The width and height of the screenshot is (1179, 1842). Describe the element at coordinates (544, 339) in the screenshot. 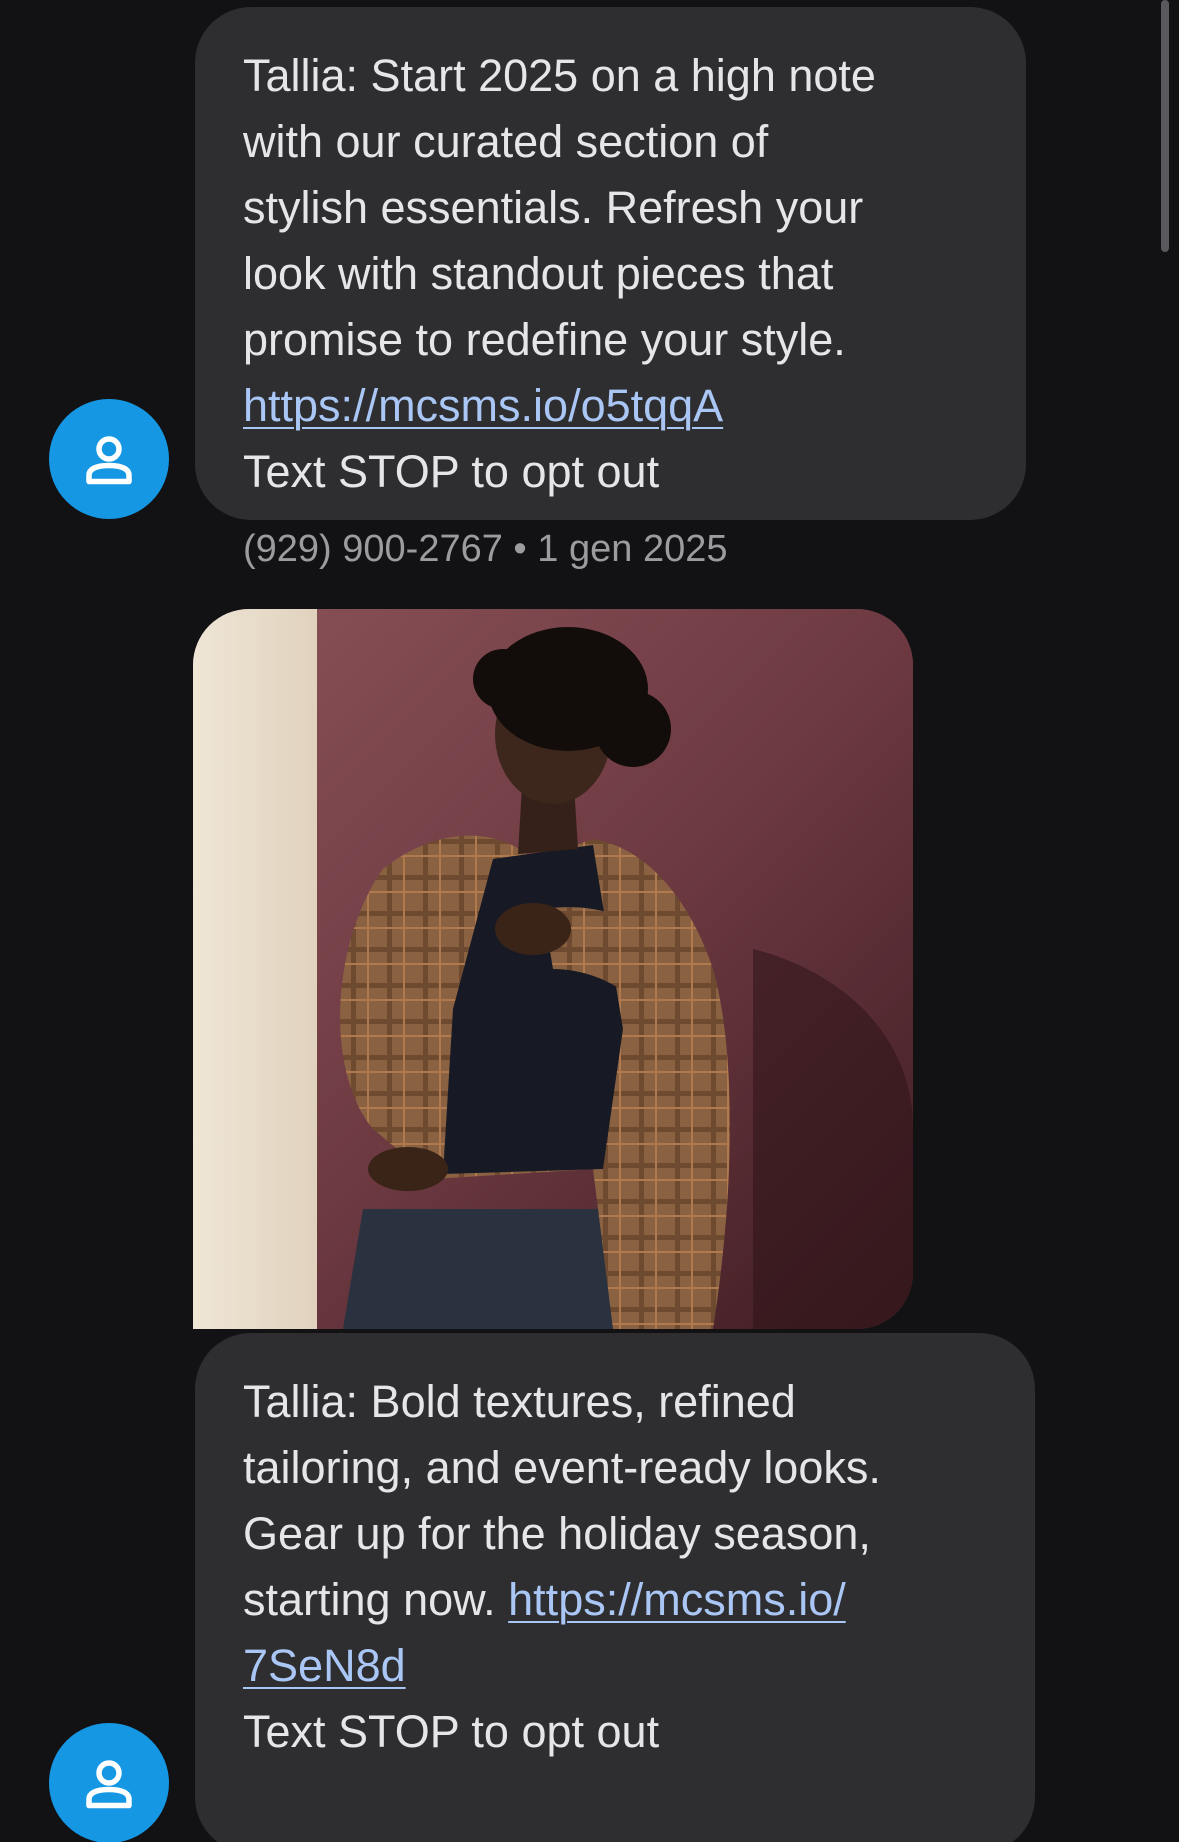

I see `message-text-line: promise to redefine your style.` at that location.